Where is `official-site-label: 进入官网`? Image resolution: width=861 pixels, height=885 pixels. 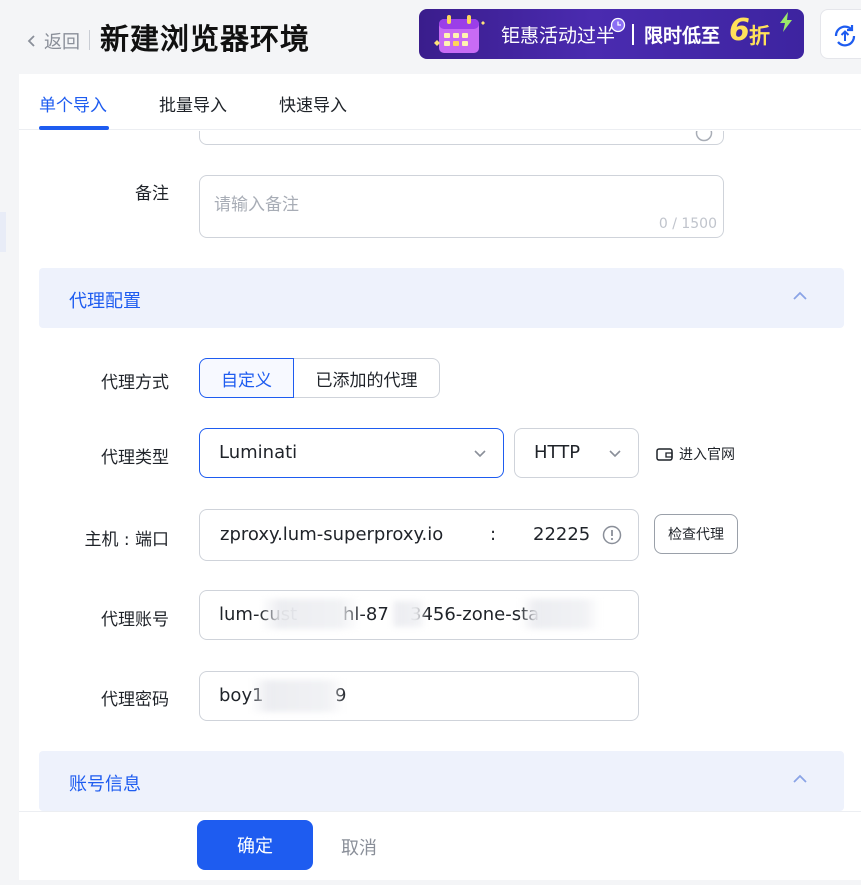 official-site-label: 进入官网 is located at coordinates (707, 455).